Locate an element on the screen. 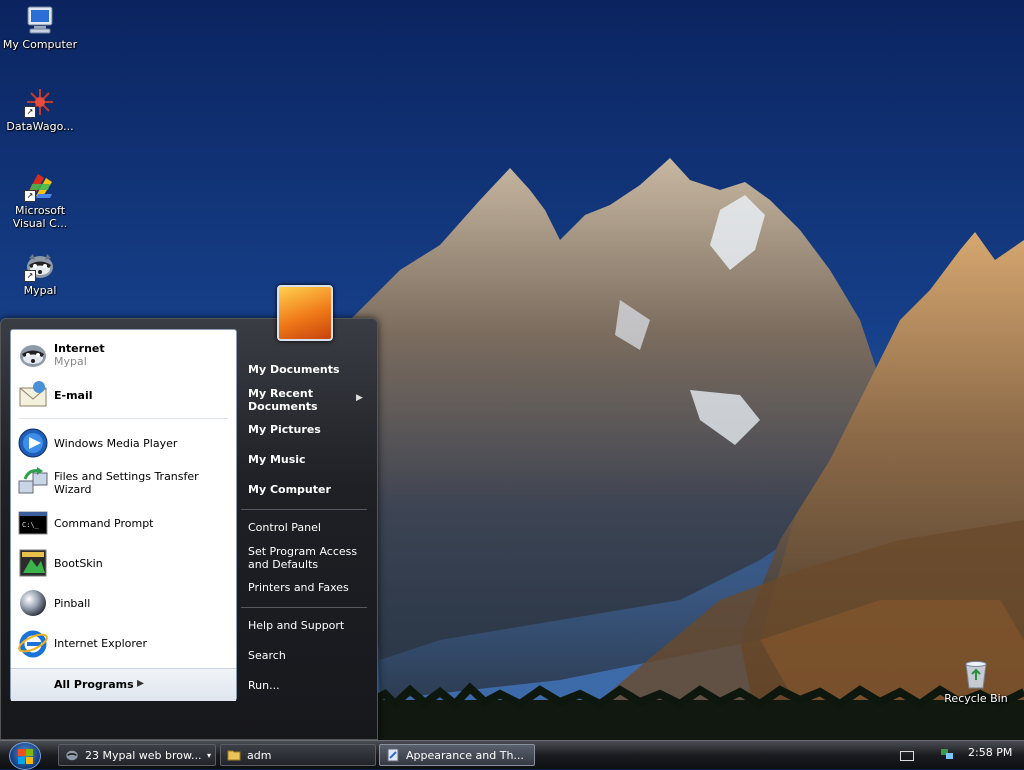 Image resolution: width=1024 pixels, height=770 pixels. control-panel-icon is located at coordinates (393, 755).